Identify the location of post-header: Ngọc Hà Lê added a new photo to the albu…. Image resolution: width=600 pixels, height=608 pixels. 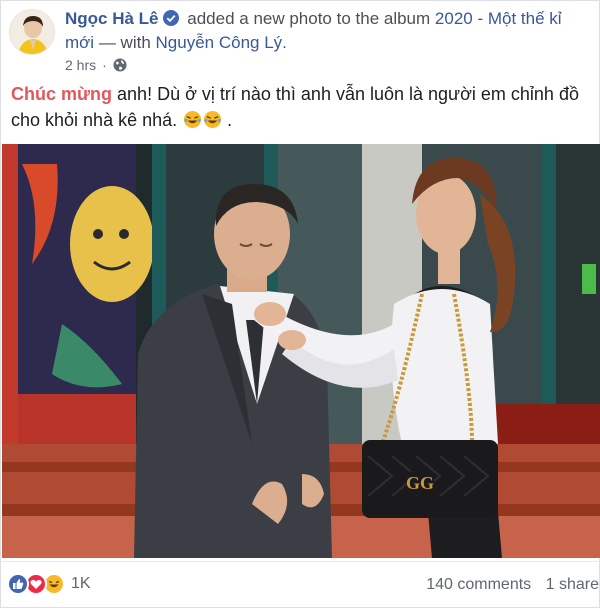
(300, 40).